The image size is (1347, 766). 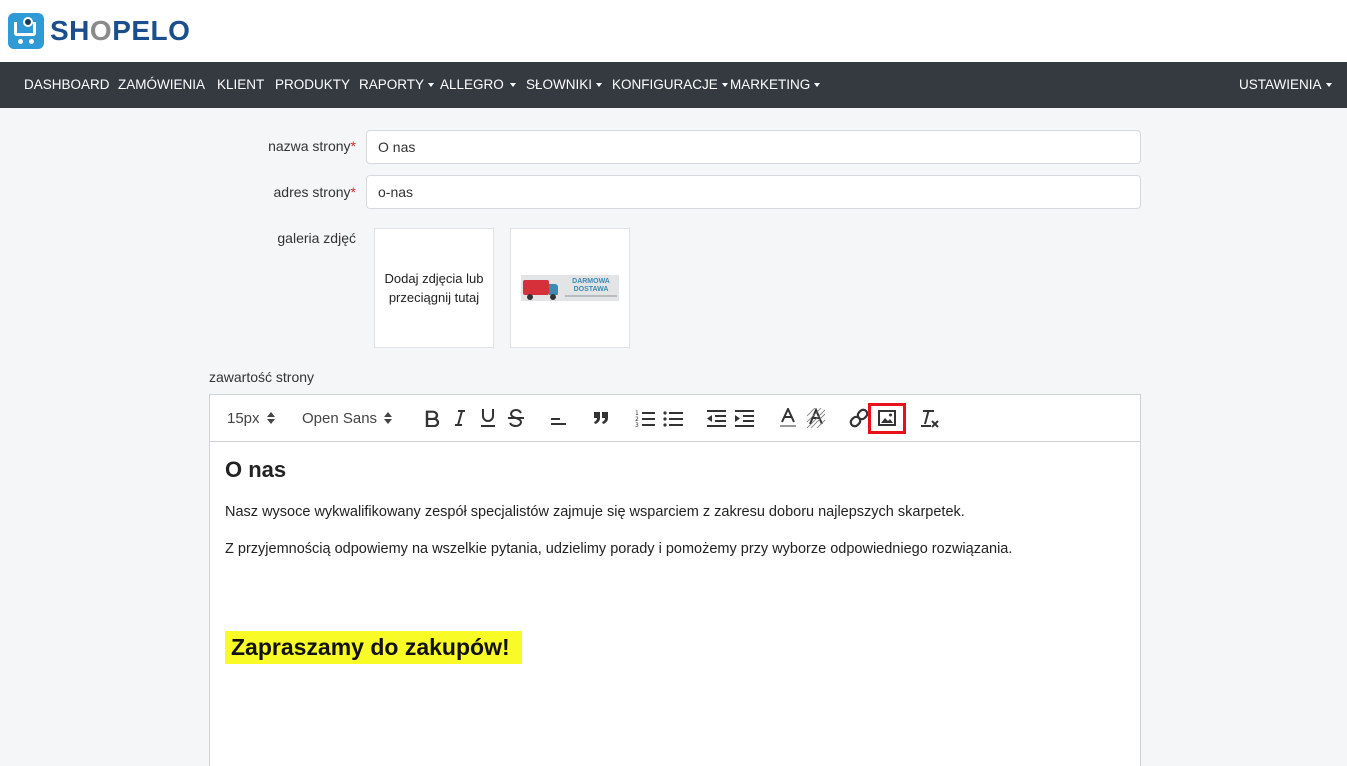 I want to click on content-heading: O nas, so click(x=256, y=469).